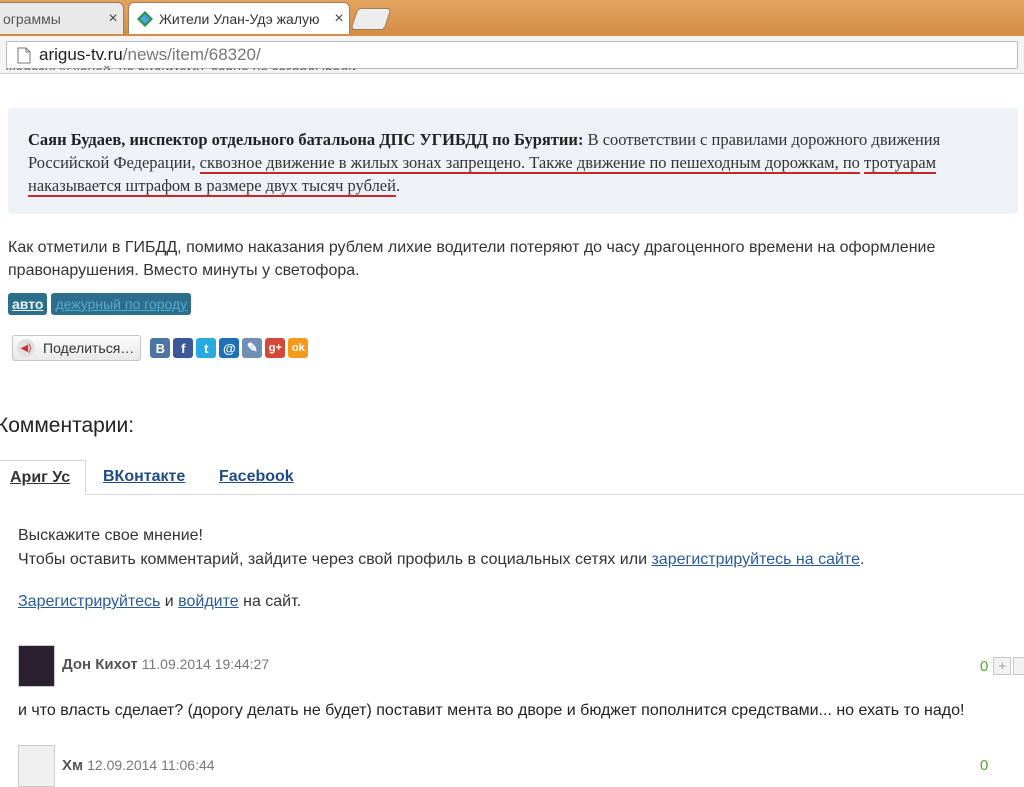  Describe the element at coordinates (256, 477) in the screenshot. I see `tab-facebook: Facebook` at that location.